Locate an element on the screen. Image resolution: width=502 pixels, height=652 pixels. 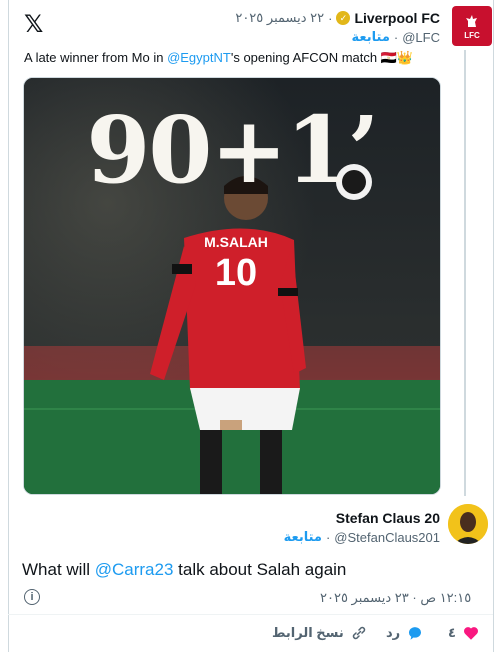
tweet-text-after: 's opening AFCON match 🇪🇬👑 is located at coordinates (322, 57).